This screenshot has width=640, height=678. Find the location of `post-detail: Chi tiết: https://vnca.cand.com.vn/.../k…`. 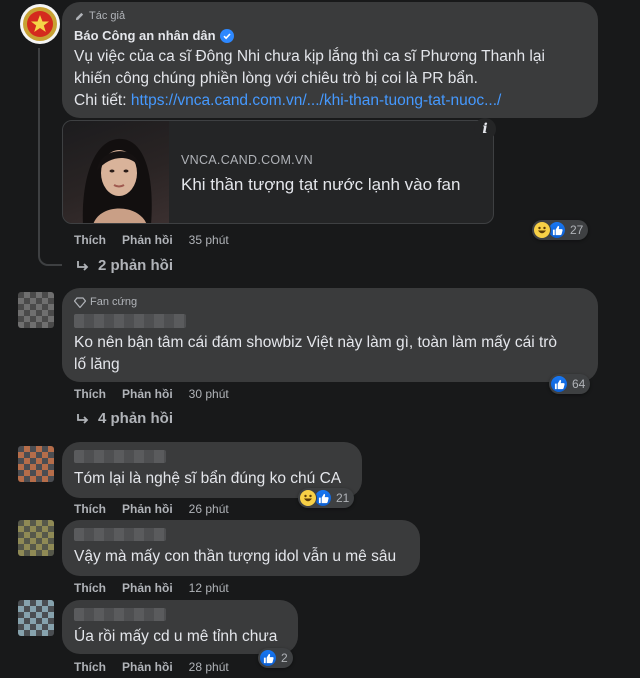

post-detail: Chi tiết: https://vnca.cand.com.vn/.../k… is located at coordinates (334, 101).